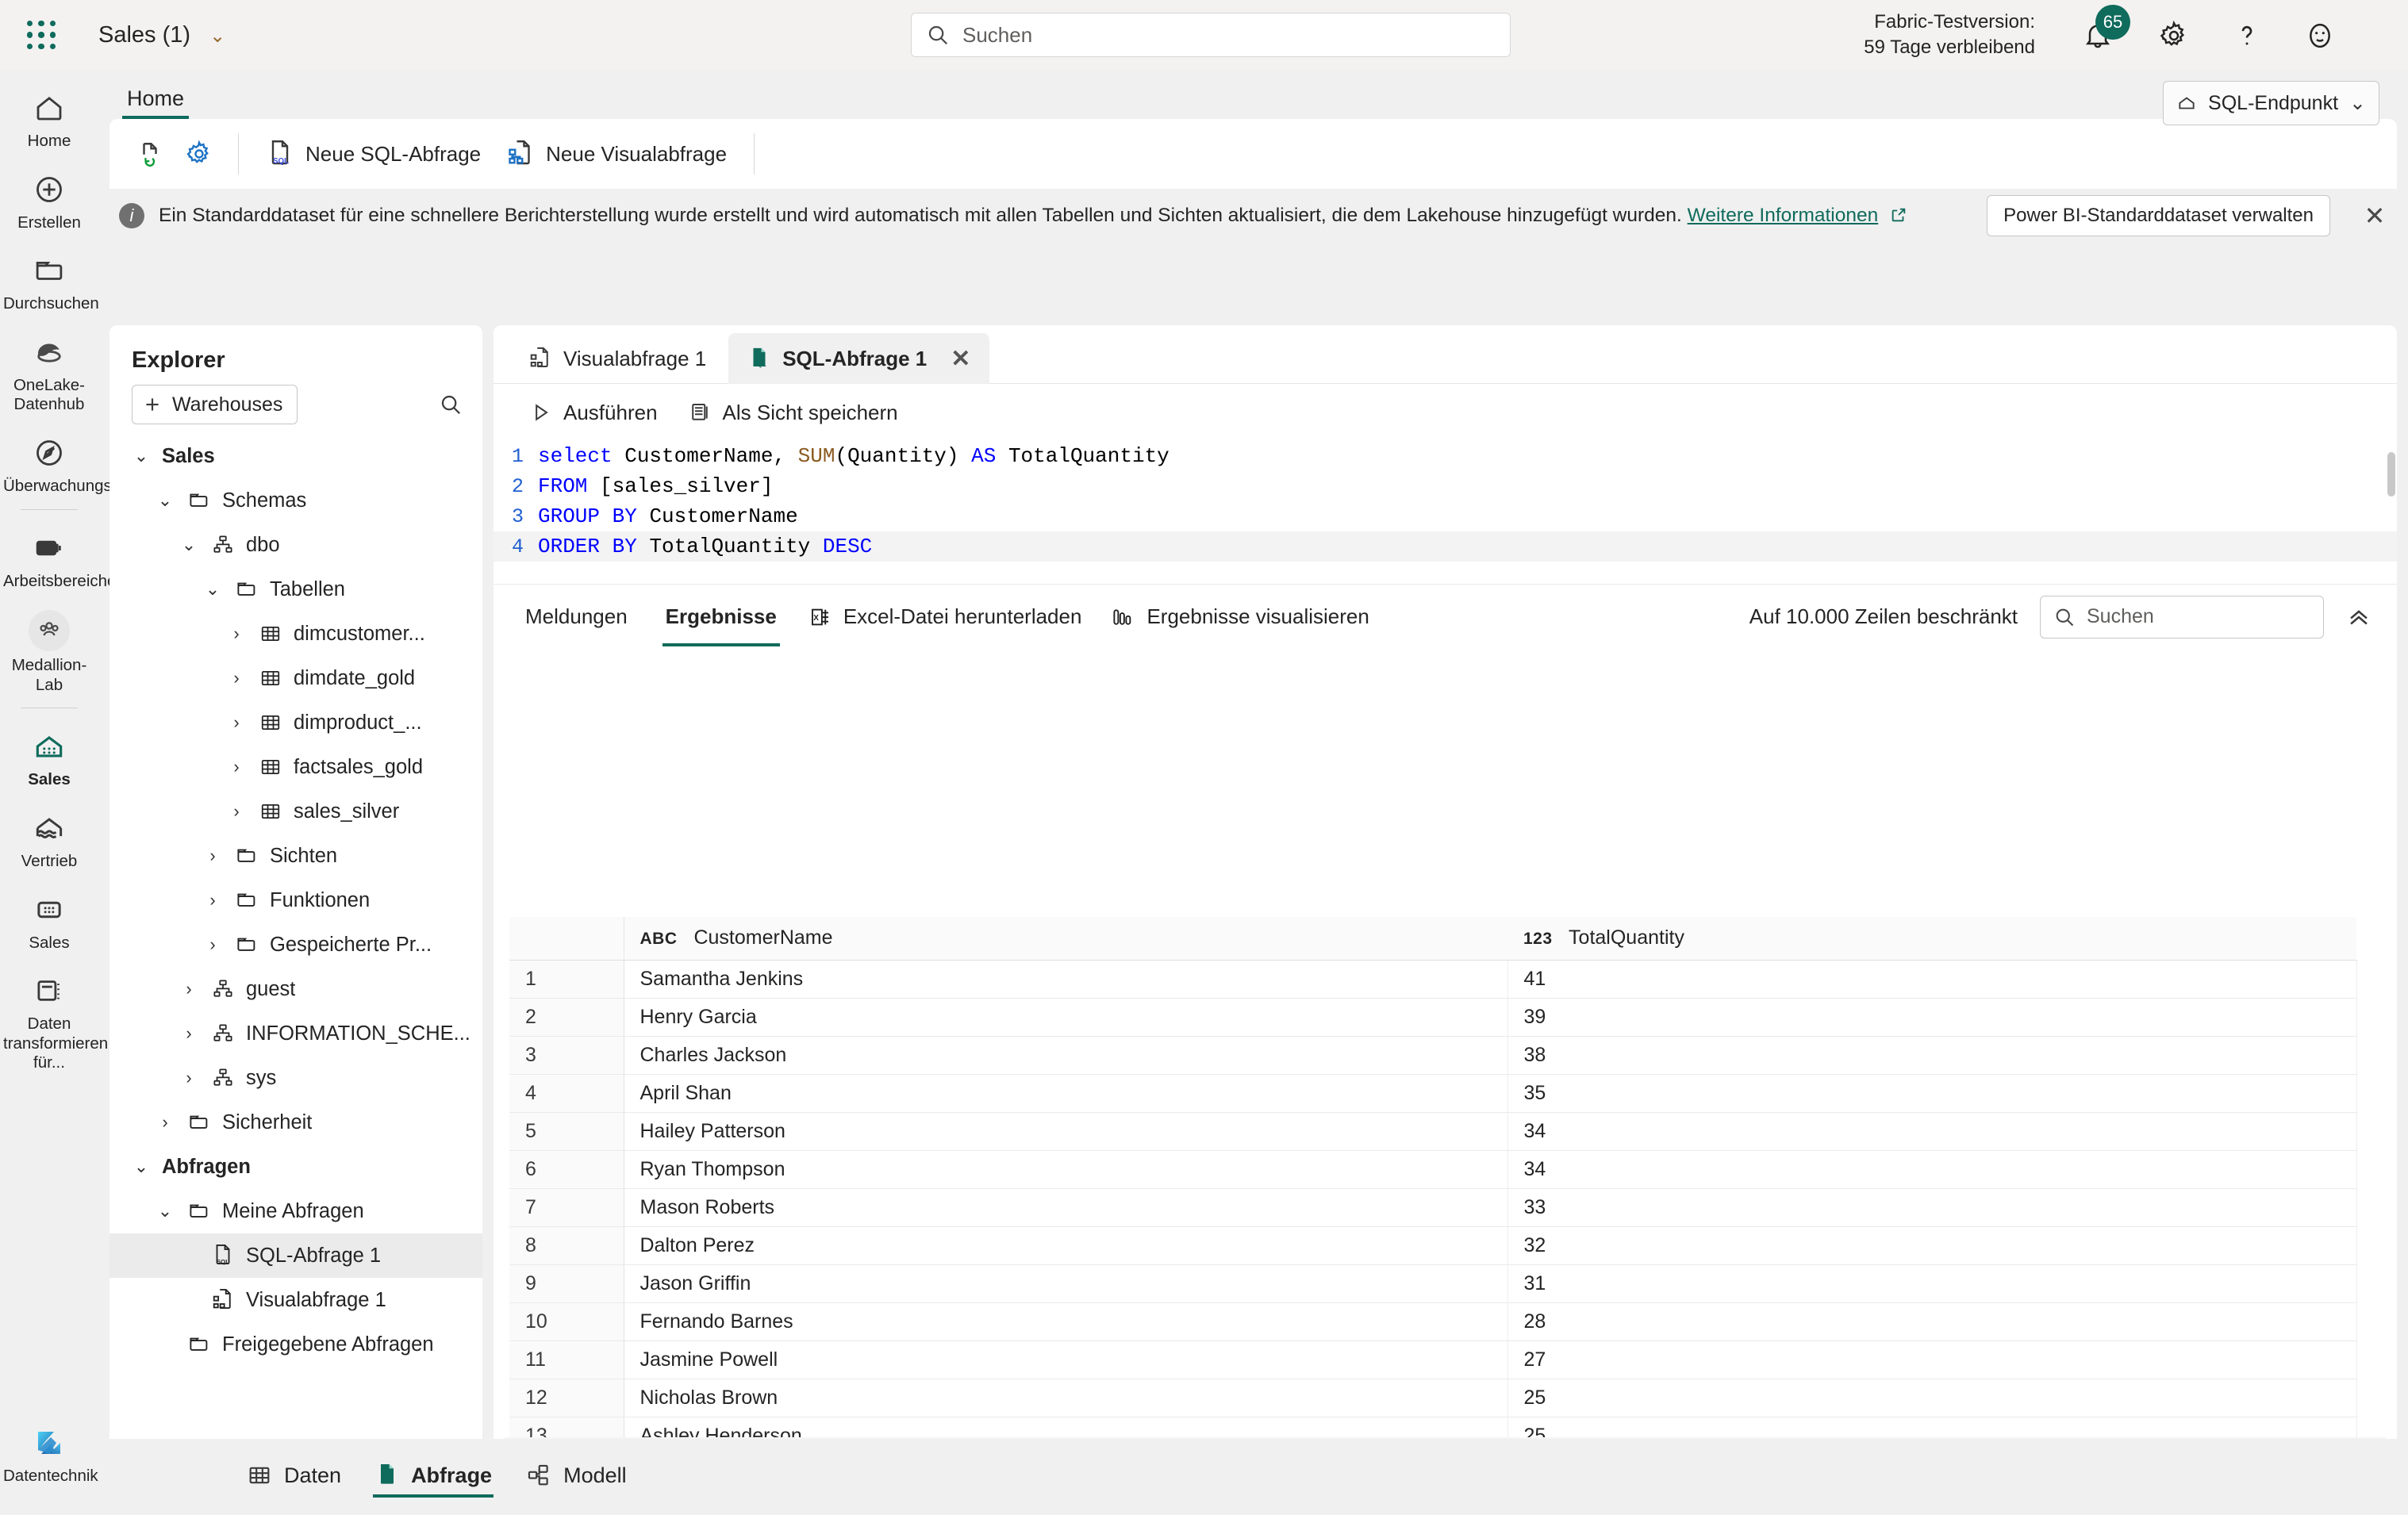  What do you see at coordinates (215, 404) in the screenshot?
I see `add-warehouses-button: Warehouses` at bounding box center [215, 404].